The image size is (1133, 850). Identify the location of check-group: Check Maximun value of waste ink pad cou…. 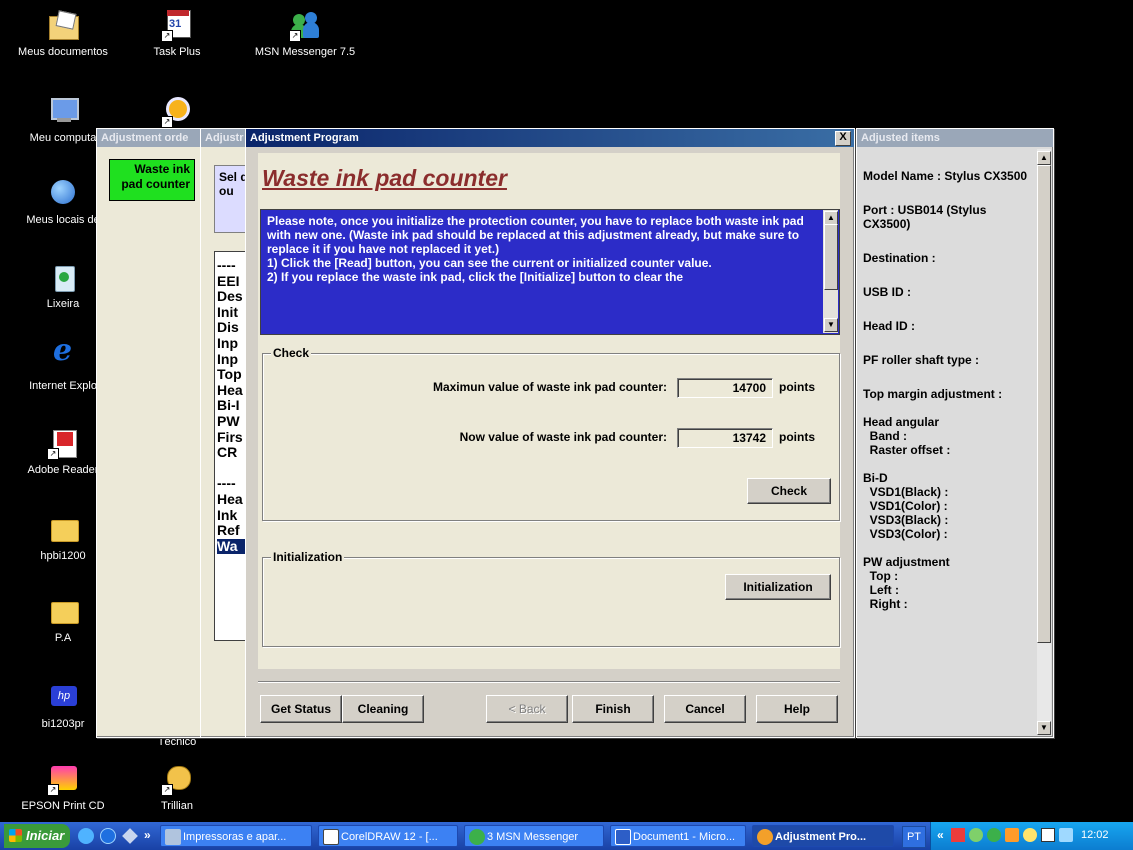
(551, 433).